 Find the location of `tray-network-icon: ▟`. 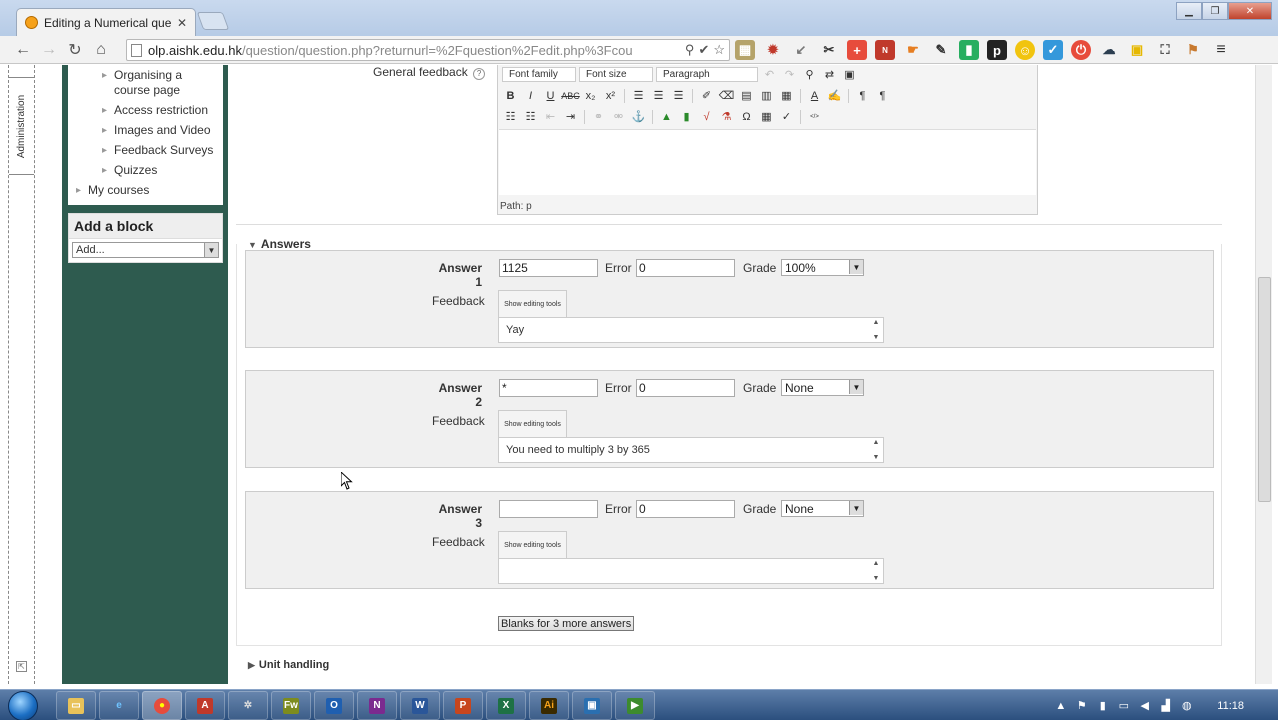

tray-network-icon: ▟ is located at coordinates (1165, 705).